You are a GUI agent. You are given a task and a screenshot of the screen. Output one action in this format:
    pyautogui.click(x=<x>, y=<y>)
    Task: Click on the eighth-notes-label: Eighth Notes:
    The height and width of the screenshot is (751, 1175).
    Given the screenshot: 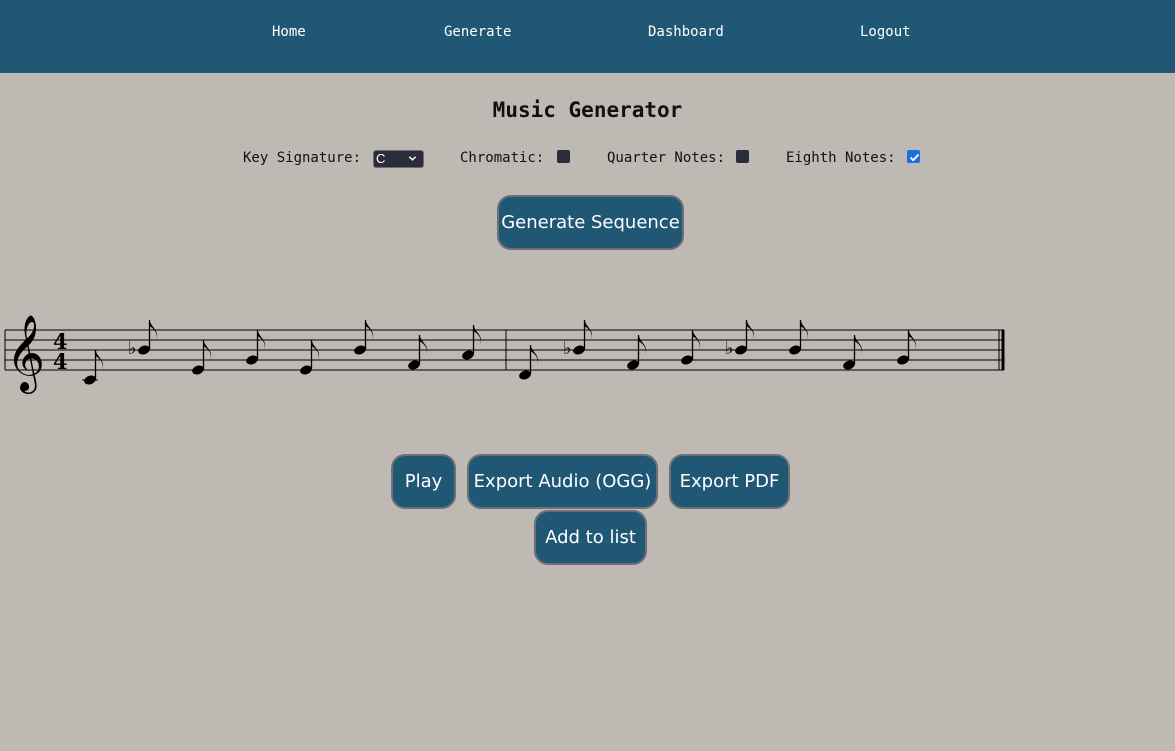 What is the action you would take?
    pyautogui.click(x=841, y=158)
    